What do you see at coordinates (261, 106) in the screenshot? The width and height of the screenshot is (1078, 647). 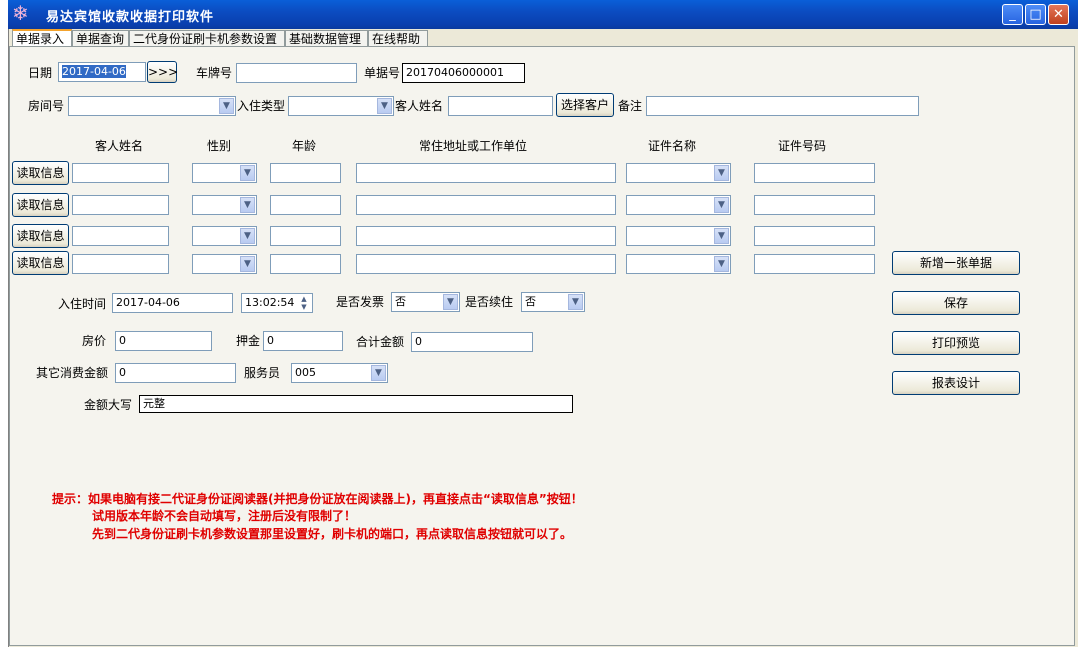 I see `checkin-type-label: 入住类型` at bounding box center [261, 106].